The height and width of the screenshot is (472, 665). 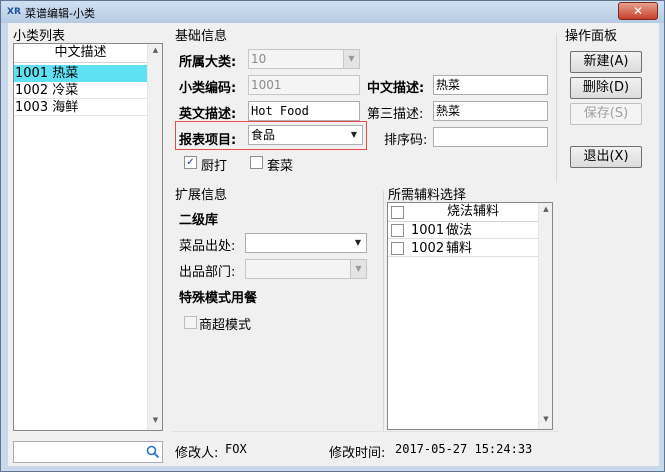 I want to click on supermarket-mode-checkbox, so click(x=190, y=322).